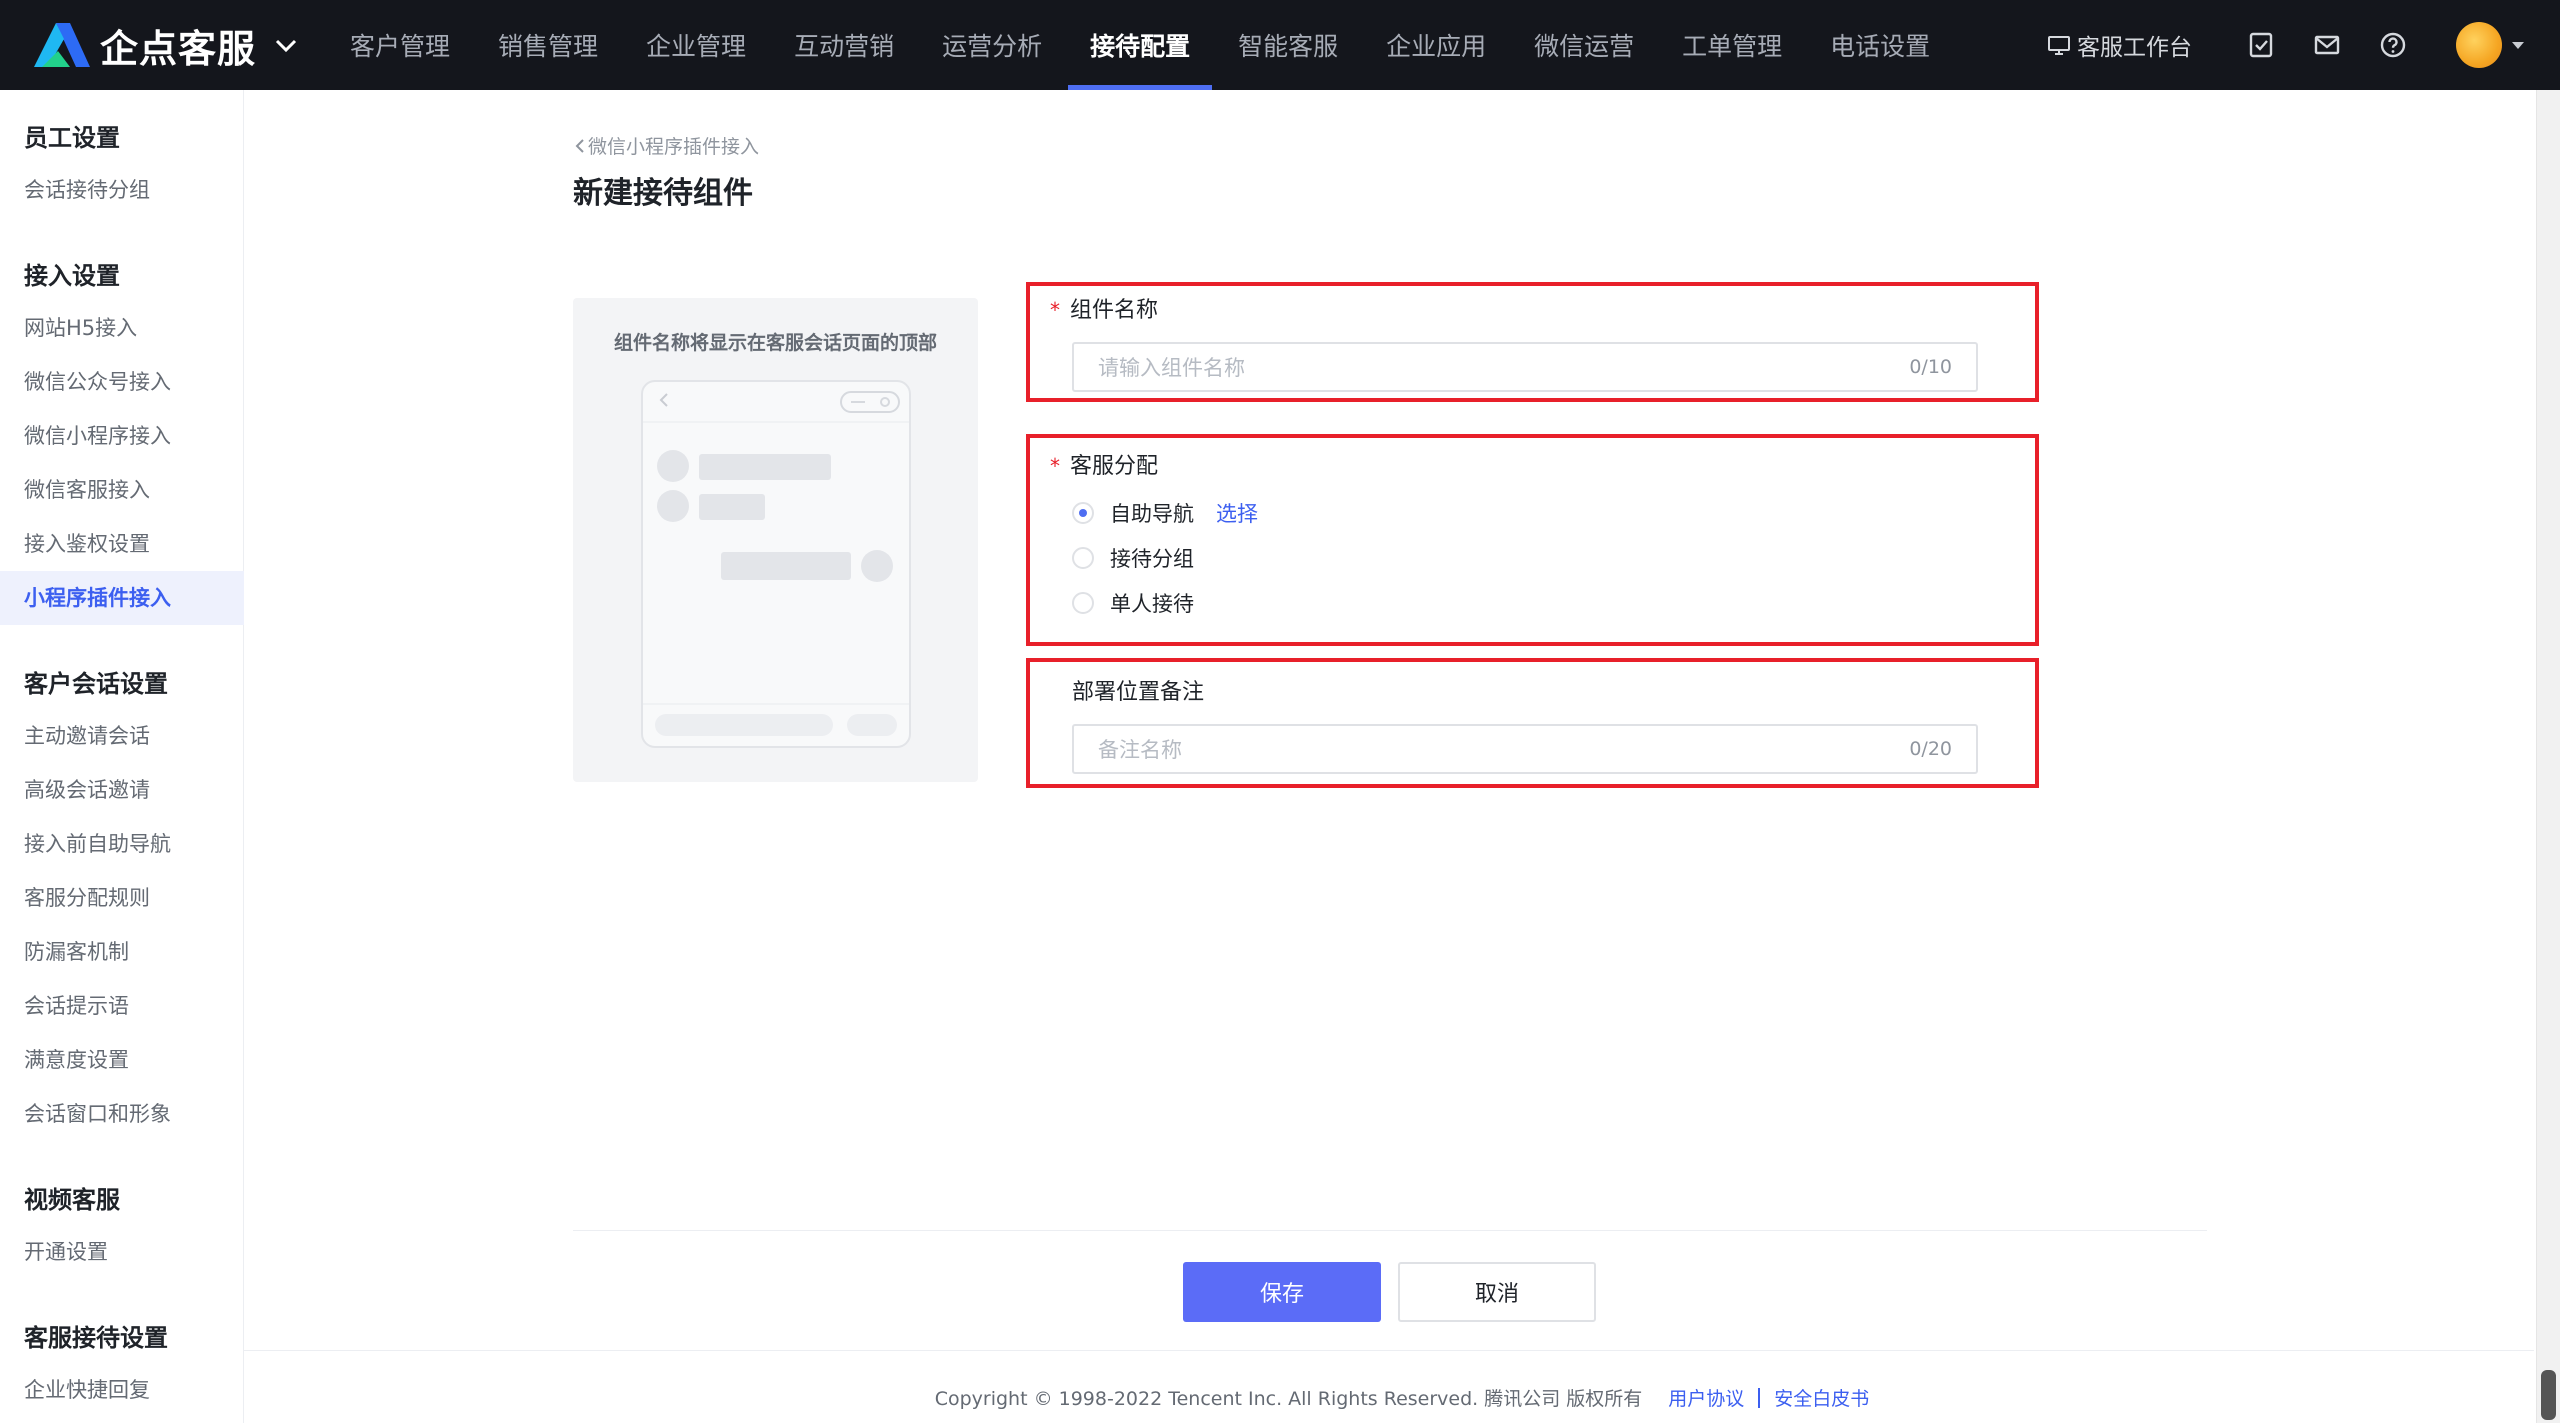 The height and width of the screenshot is (1423, 2560). What do you see at coordinates (1152, 604) in the screenshot?
I see `radio-label: 单人接待` at bounding box center [1152, 604].